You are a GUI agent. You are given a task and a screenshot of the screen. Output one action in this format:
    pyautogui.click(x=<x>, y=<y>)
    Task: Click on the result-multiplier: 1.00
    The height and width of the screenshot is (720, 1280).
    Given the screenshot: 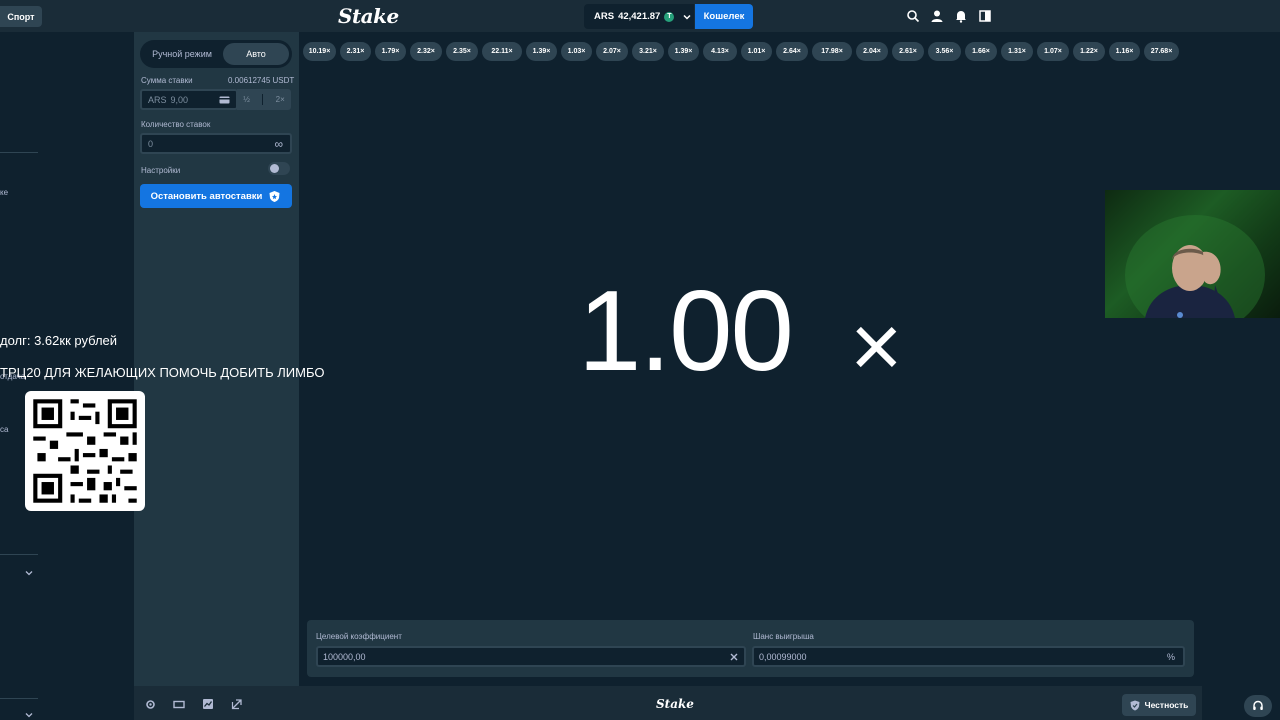 What is the action you would take?
    pyautogui.click(x=686, y=331)
    